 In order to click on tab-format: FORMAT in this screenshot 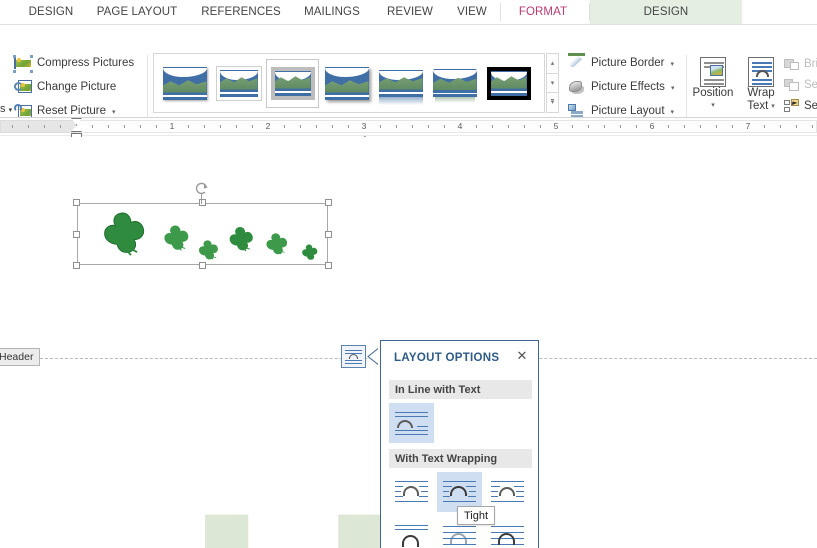, I will do `click(543, 12)`.